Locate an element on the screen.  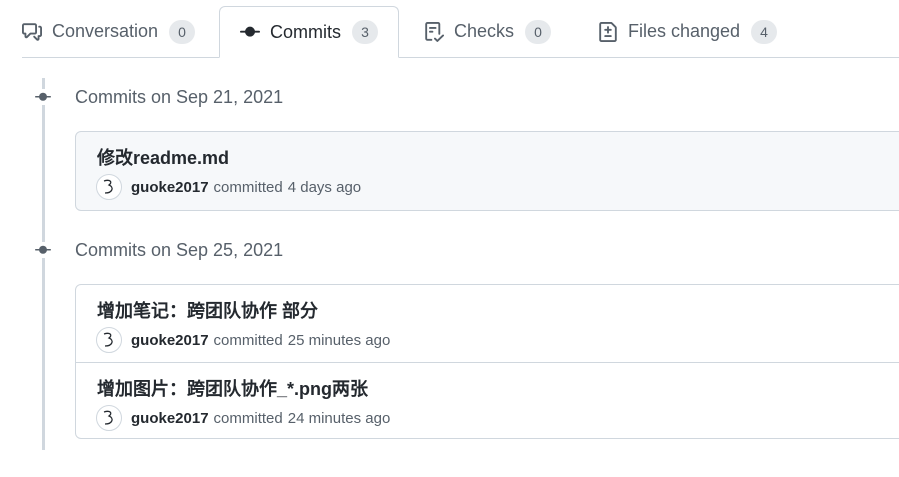
tab-checks: Checks 0 is located at coordinates (488, 31).